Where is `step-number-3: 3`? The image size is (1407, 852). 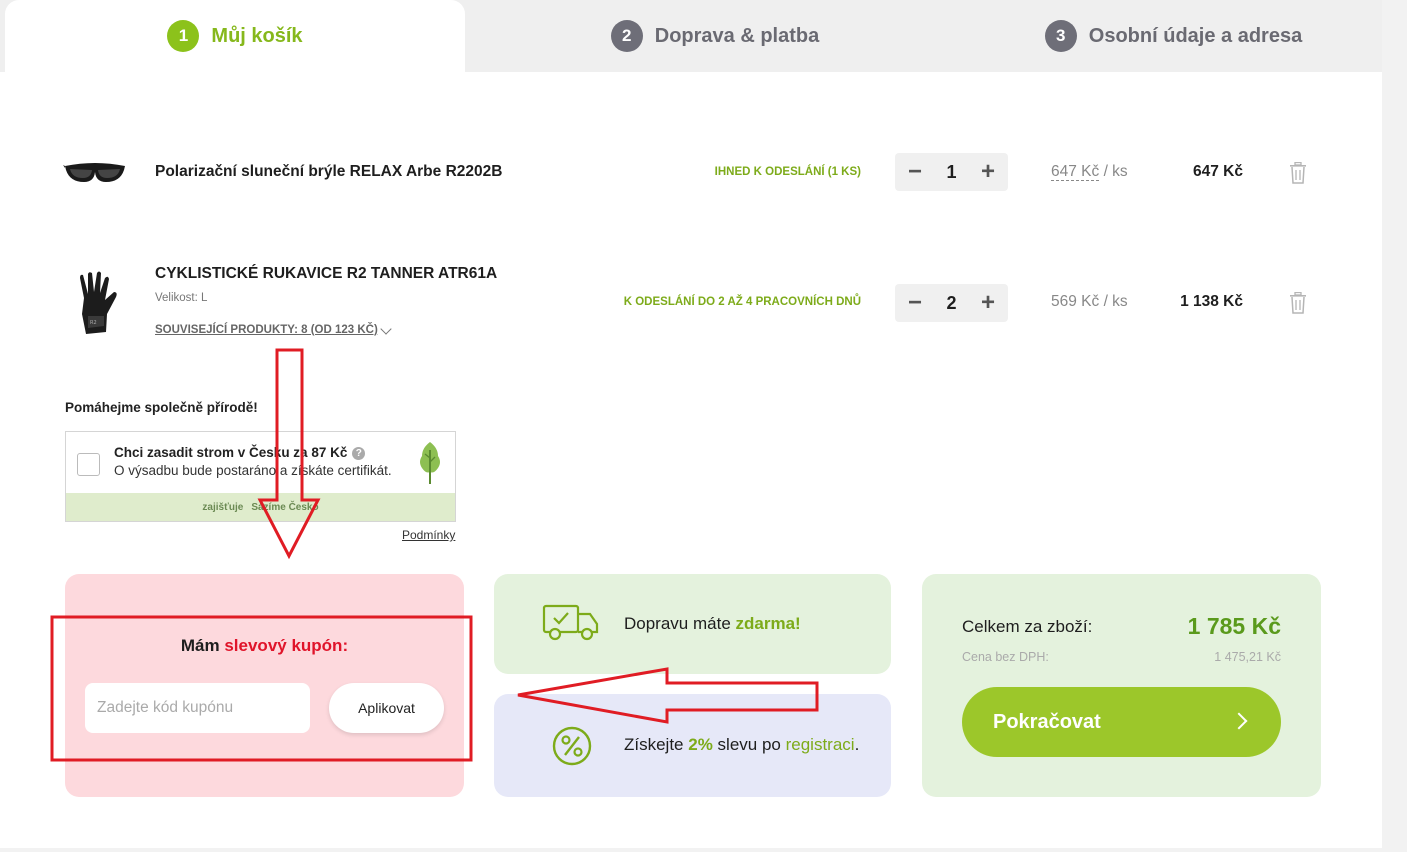 step-number-3: 3 is located at coordinates (1060, 36).